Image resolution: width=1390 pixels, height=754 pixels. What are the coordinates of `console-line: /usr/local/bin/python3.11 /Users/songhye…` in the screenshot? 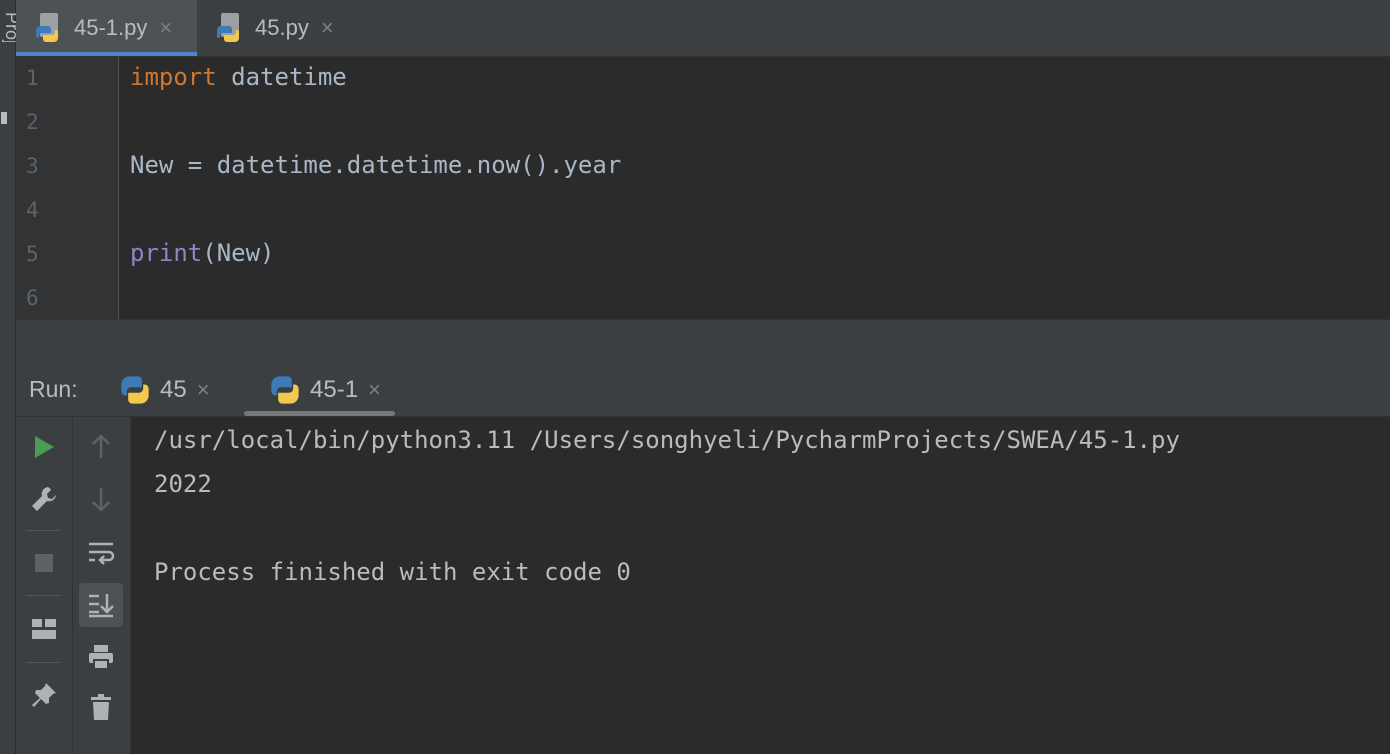 It's located at (667, 440).